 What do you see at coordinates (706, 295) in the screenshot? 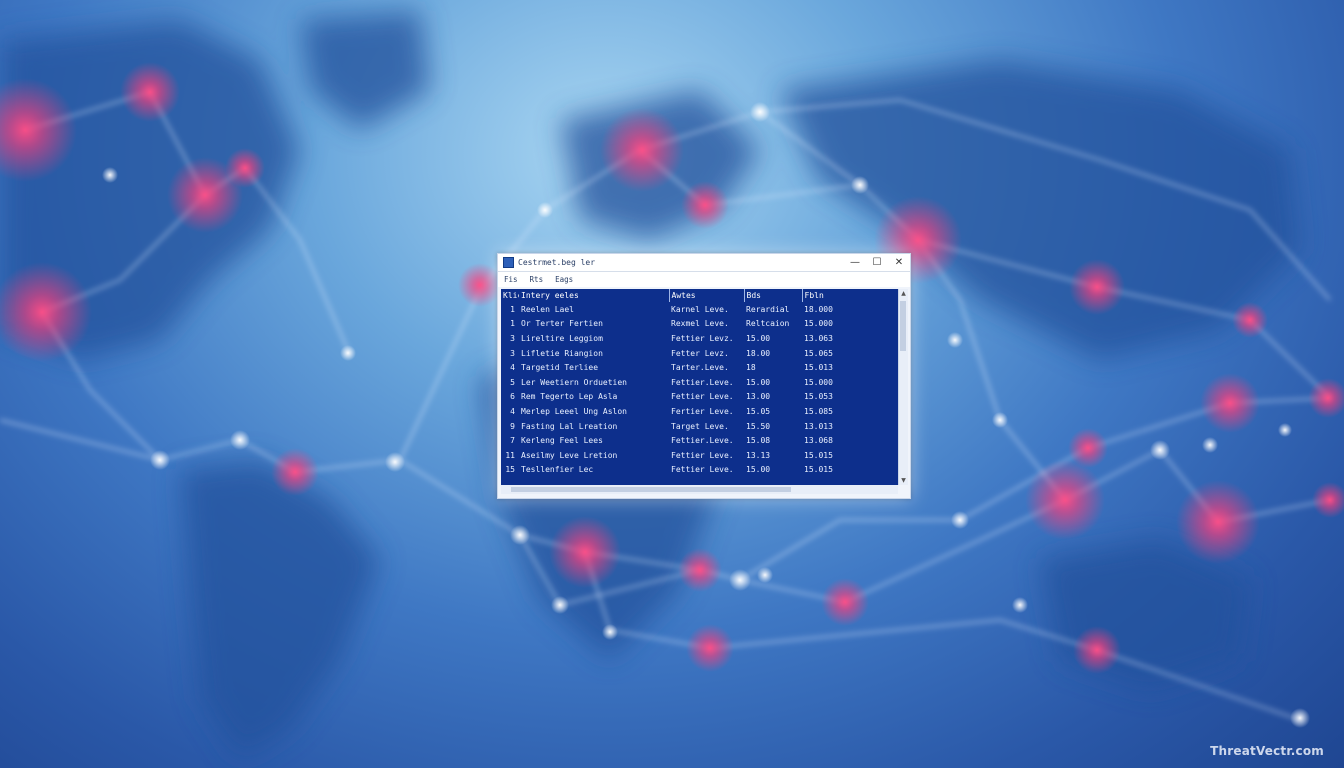
I see `column-header: Awtes` at bounding box center [706, 295].